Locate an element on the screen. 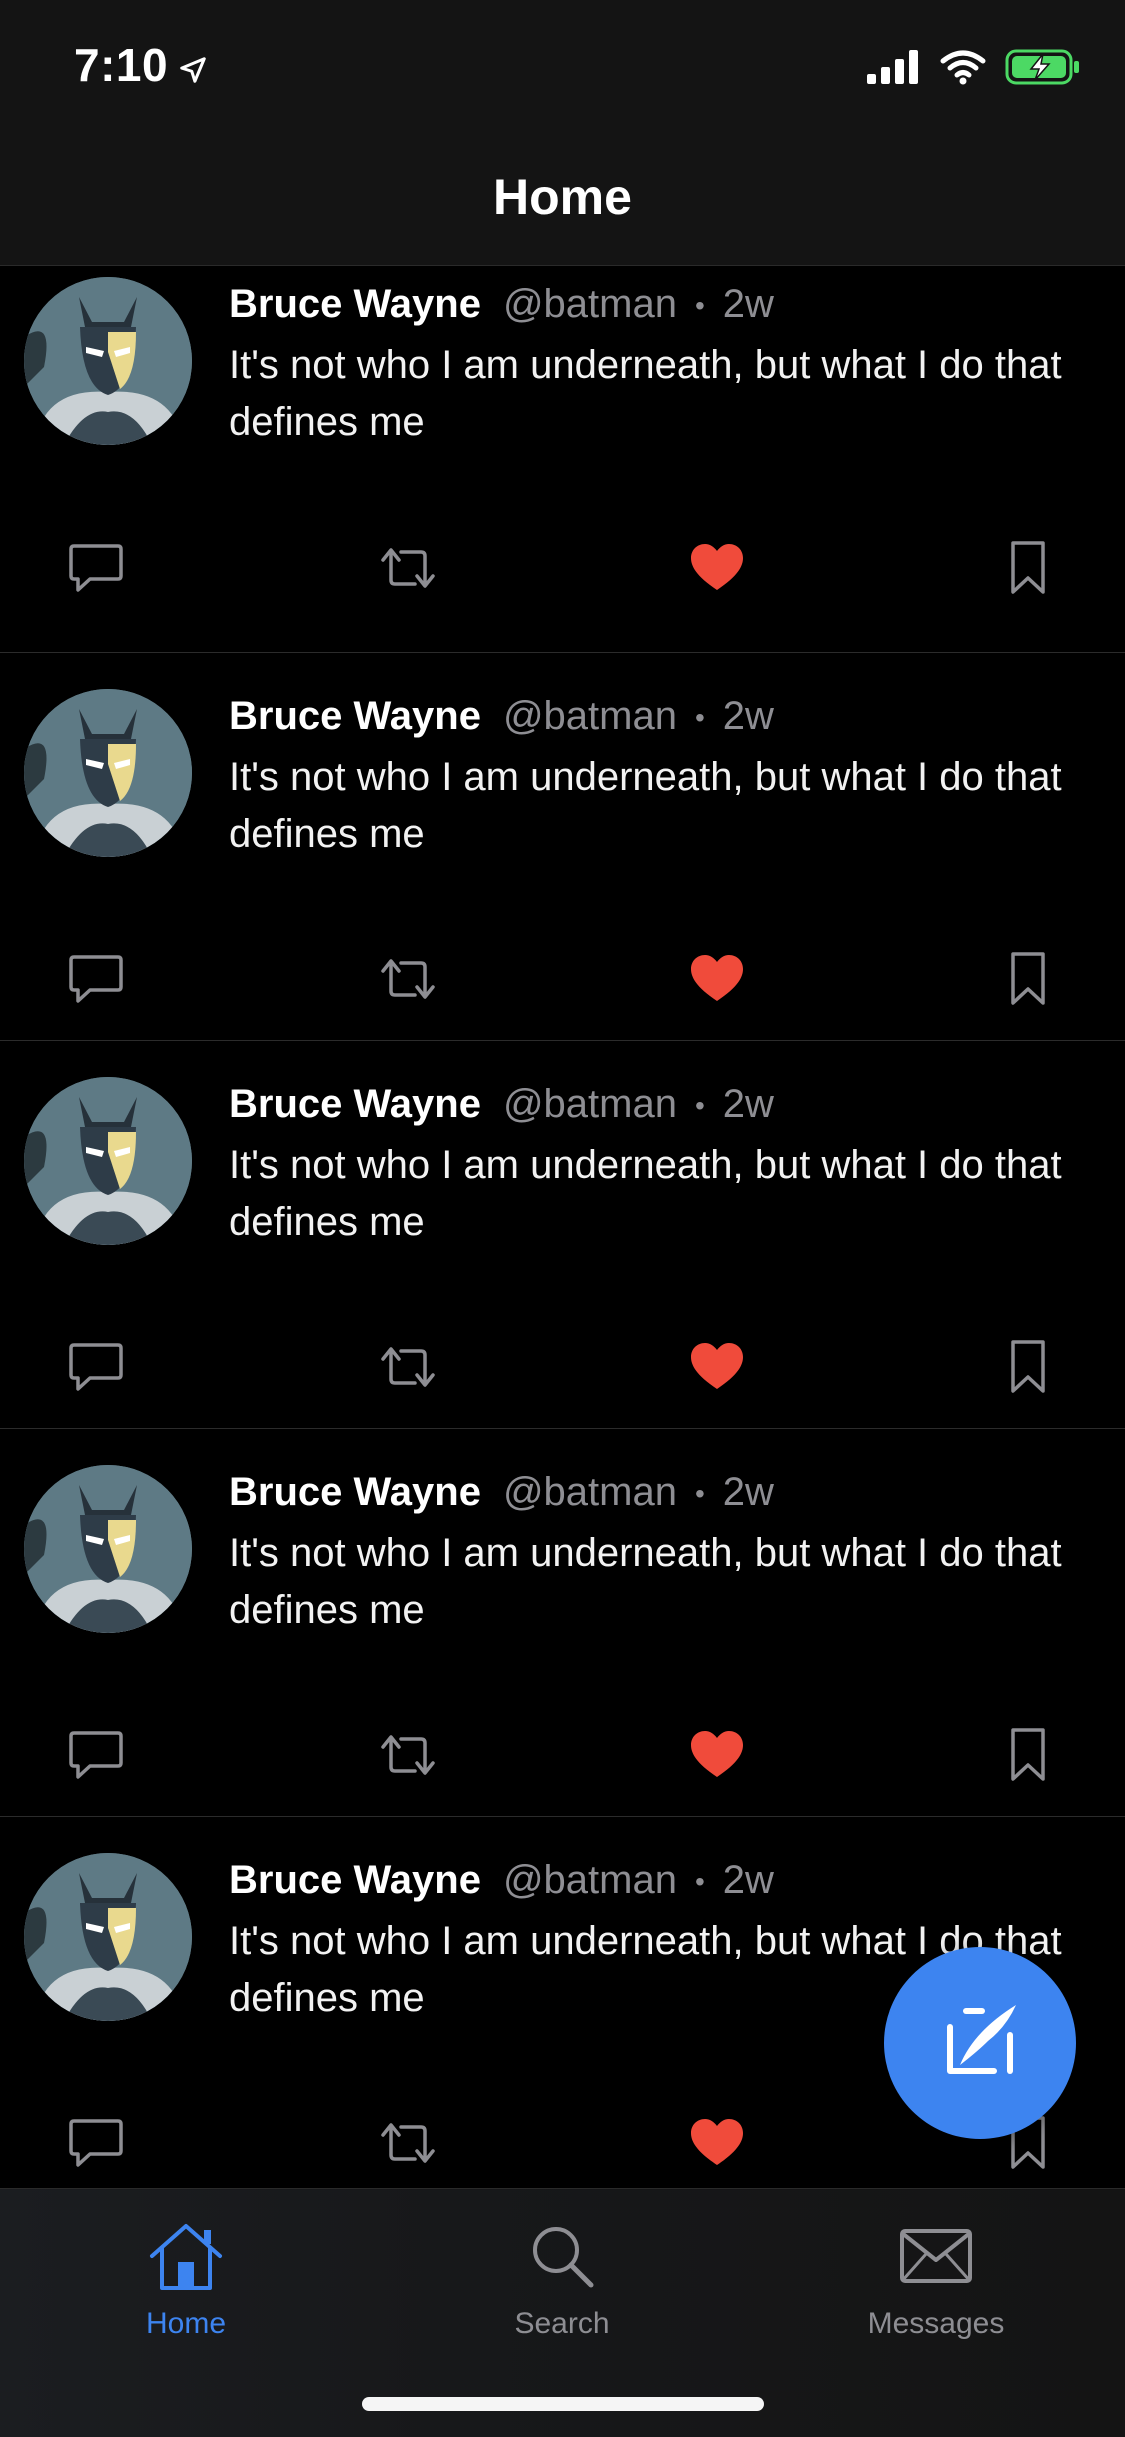 This screenshot has width=1125, height=2437. cellular-signal-icon is located at coordinates (894, 69).